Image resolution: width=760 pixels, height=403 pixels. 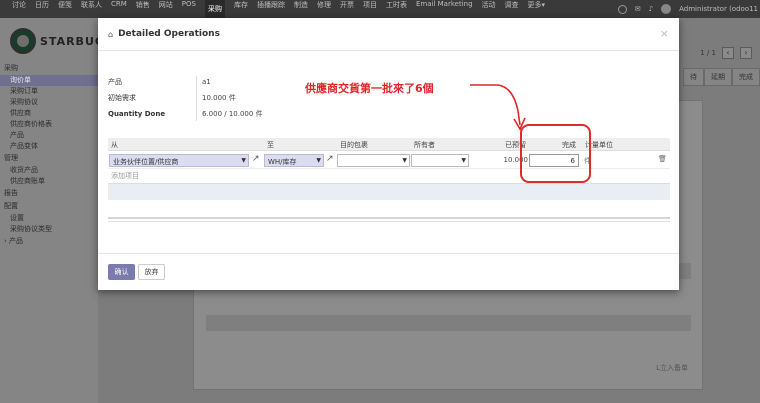 What do you see at coordinates (301, 9) in the screenshot?
I see `topnav-item: 制造` at bounding box center [301, 9].